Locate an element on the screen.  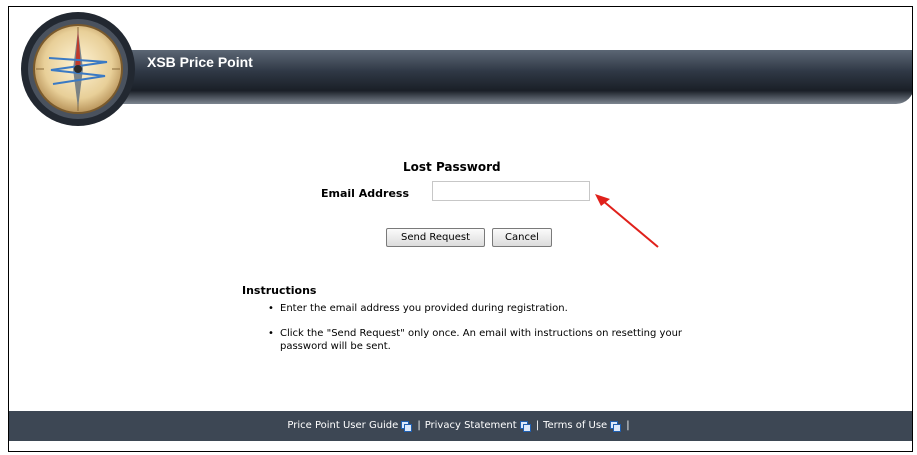
privacy-statement-link: Privacy Statement is located at coordinates (471, 425).